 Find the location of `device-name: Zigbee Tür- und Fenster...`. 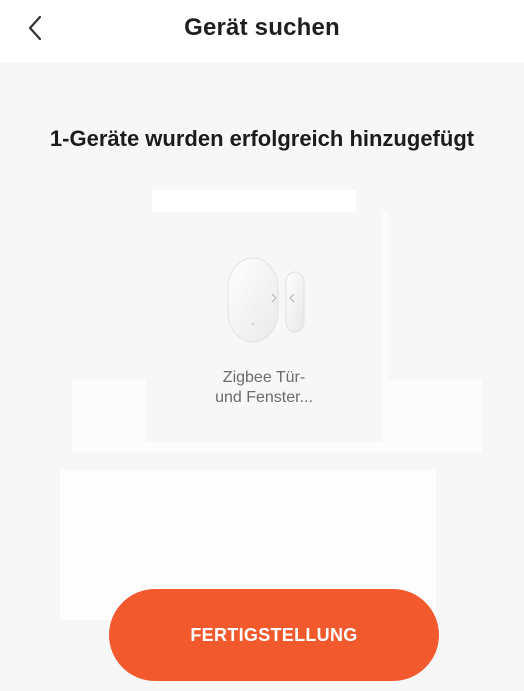

device-name: Zigbee Tür- und Fenster... is located at coordinates (264, 388).